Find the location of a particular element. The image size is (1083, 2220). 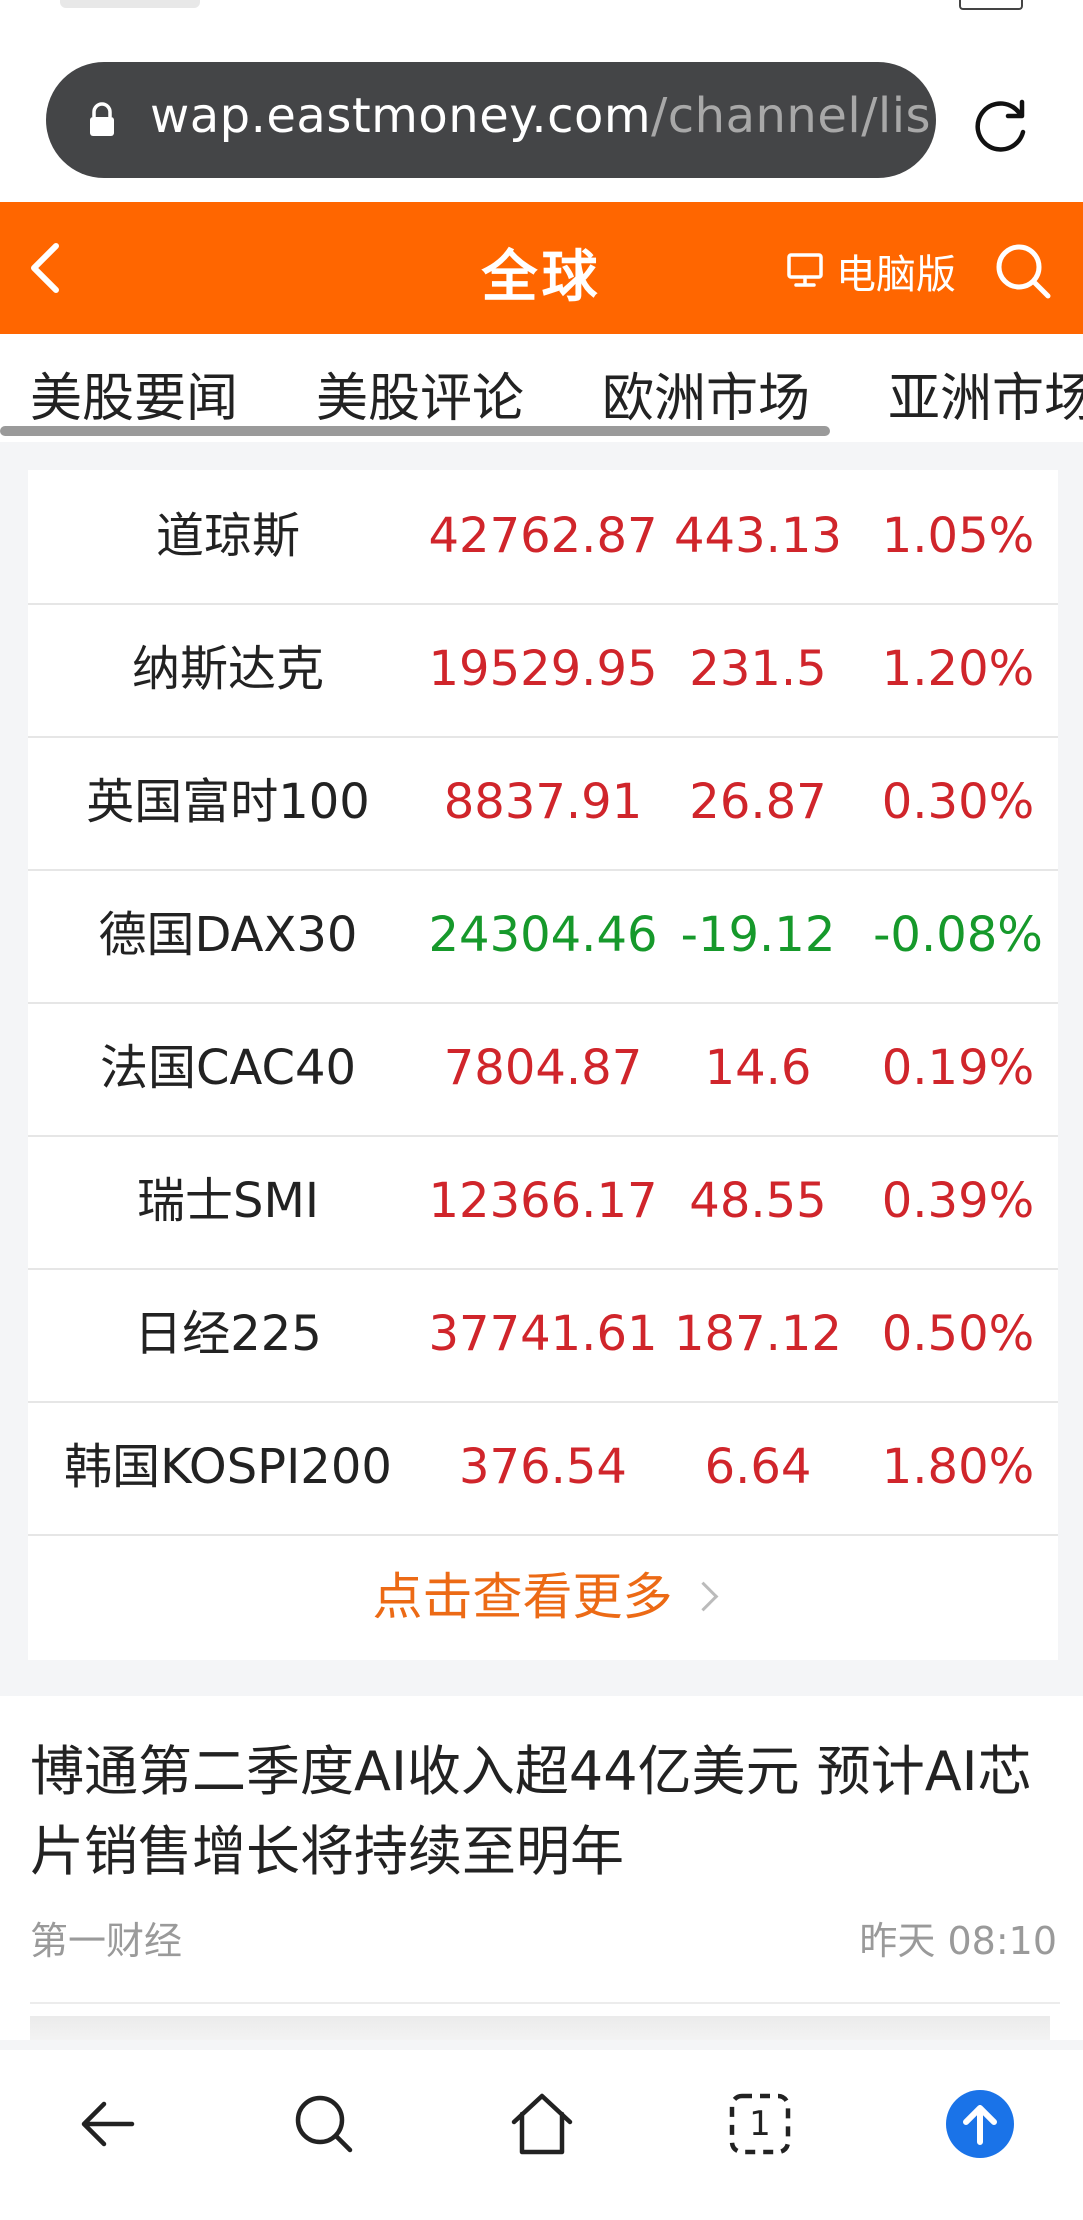

home-icon is located at coordinates (542, 2124).